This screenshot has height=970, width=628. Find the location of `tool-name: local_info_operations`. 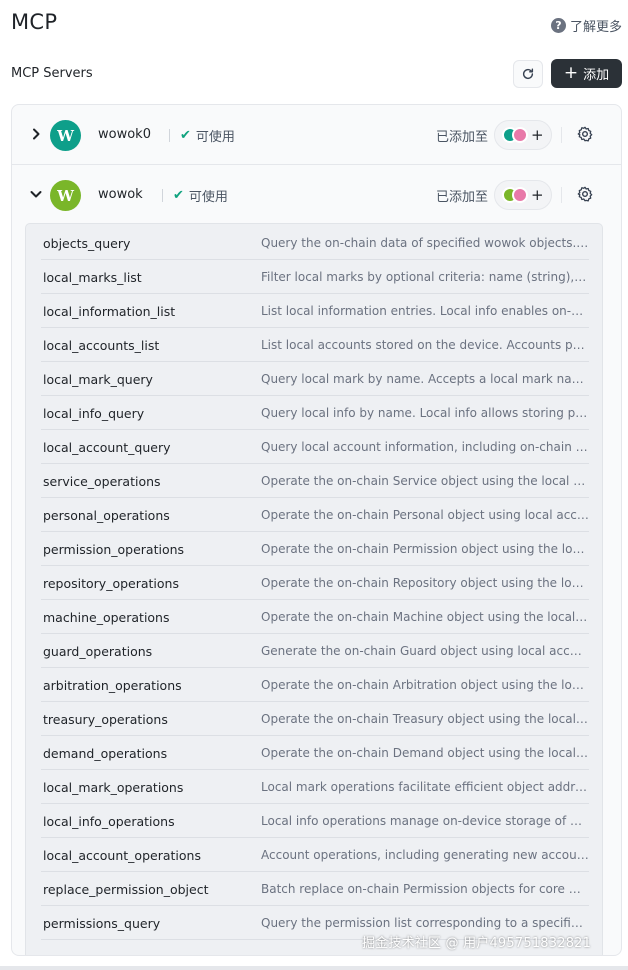

tool-name: local_info_operations is located at coordinates (109, 821).